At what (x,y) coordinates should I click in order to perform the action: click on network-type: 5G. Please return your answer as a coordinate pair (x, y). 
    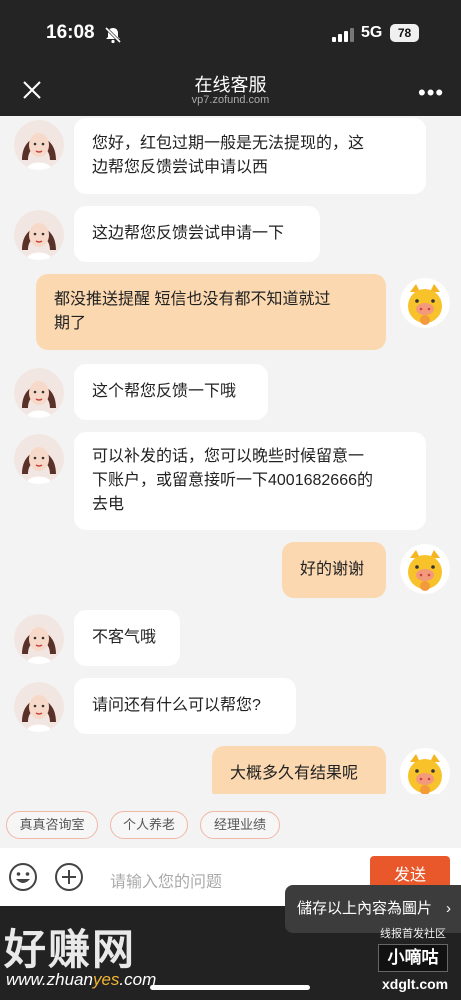
    Looking at the image, I should click on (372, 32).